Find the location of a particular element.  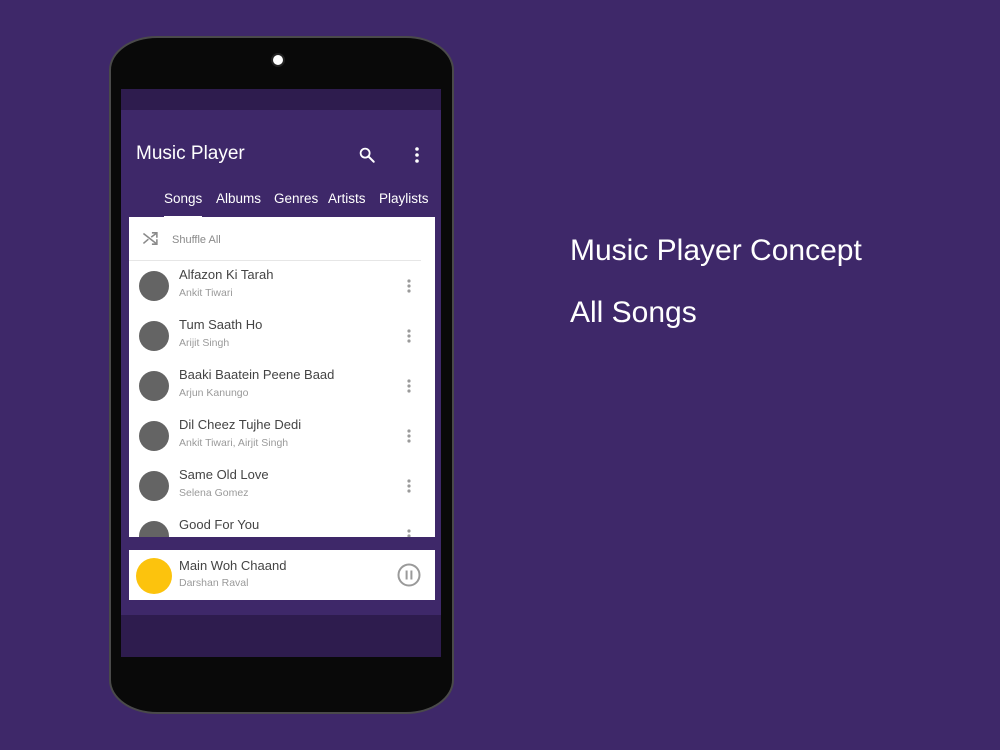

shuffle-all-label: Shuffle All is located at coordinates (196, 240).